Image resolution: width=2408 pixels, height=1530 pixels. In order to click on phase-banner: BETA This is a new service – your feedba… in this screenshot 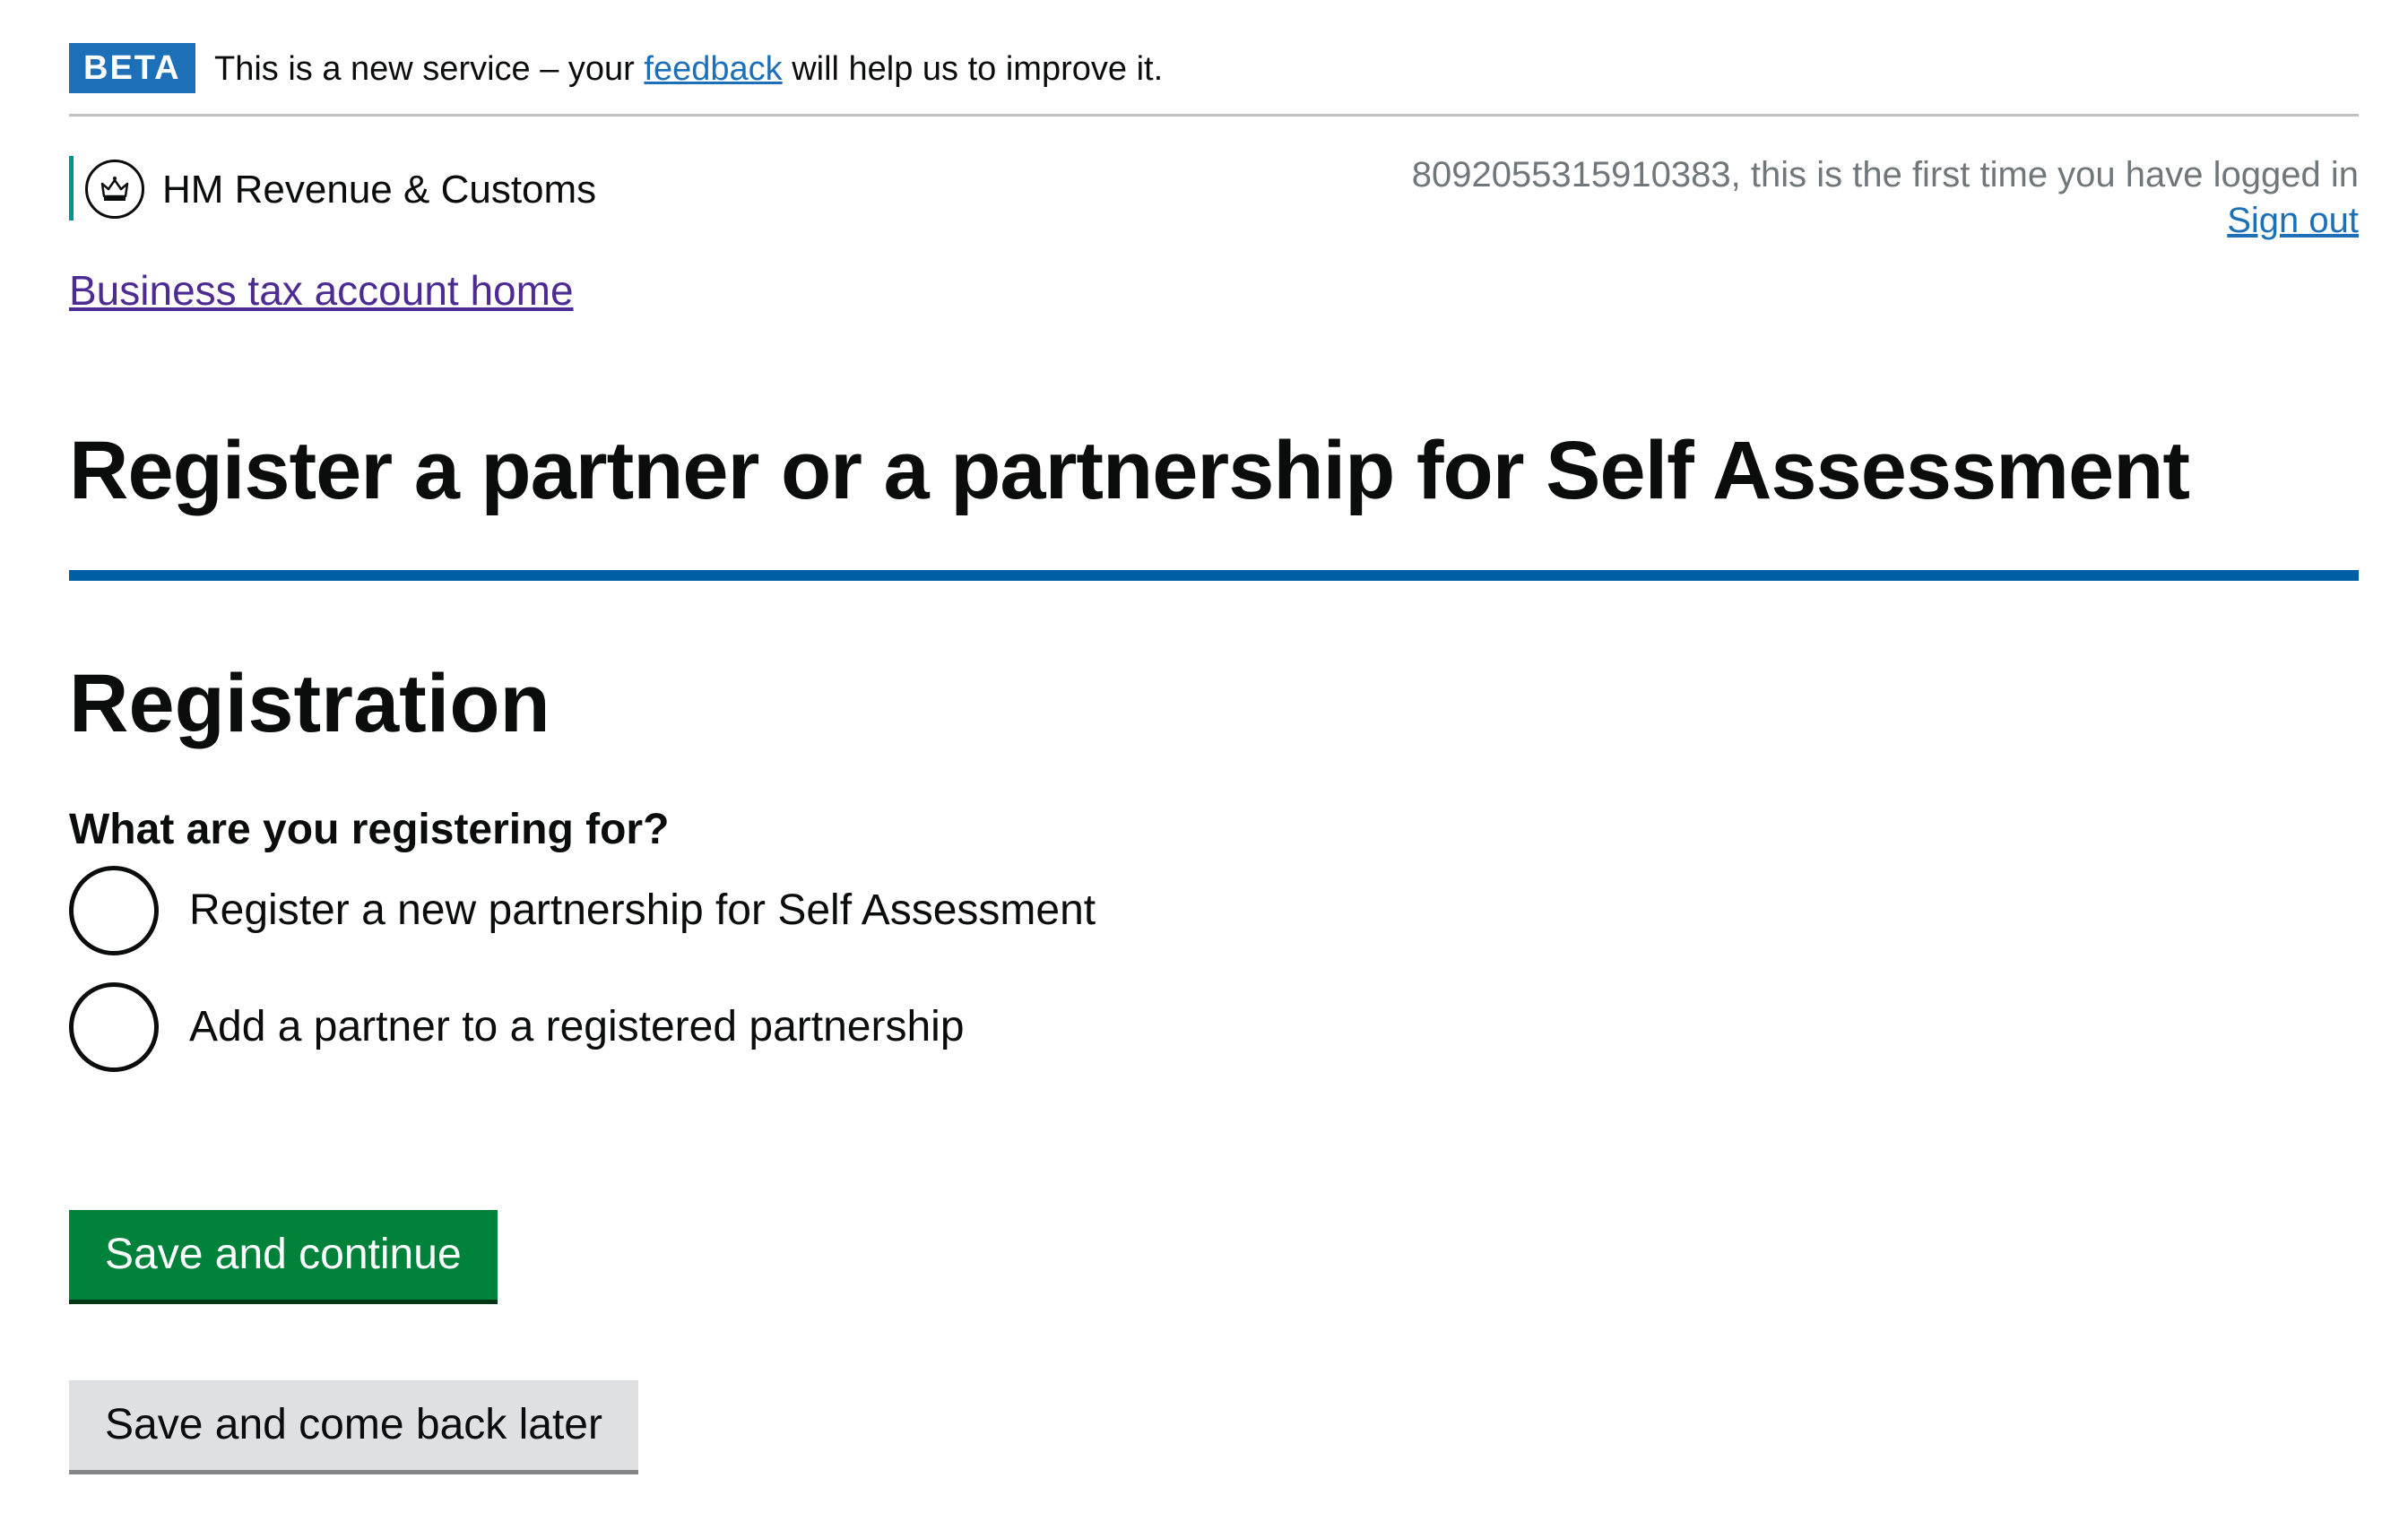, I will do `click(1214, 80)`.